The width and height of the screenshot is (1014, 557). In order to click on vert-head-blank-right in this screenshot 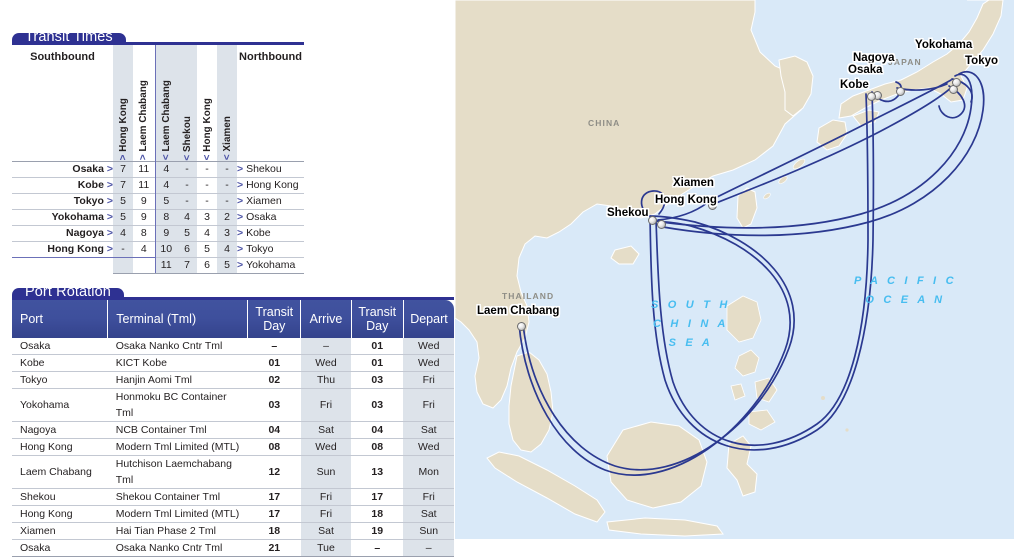, I will do `click(270, 115)`.